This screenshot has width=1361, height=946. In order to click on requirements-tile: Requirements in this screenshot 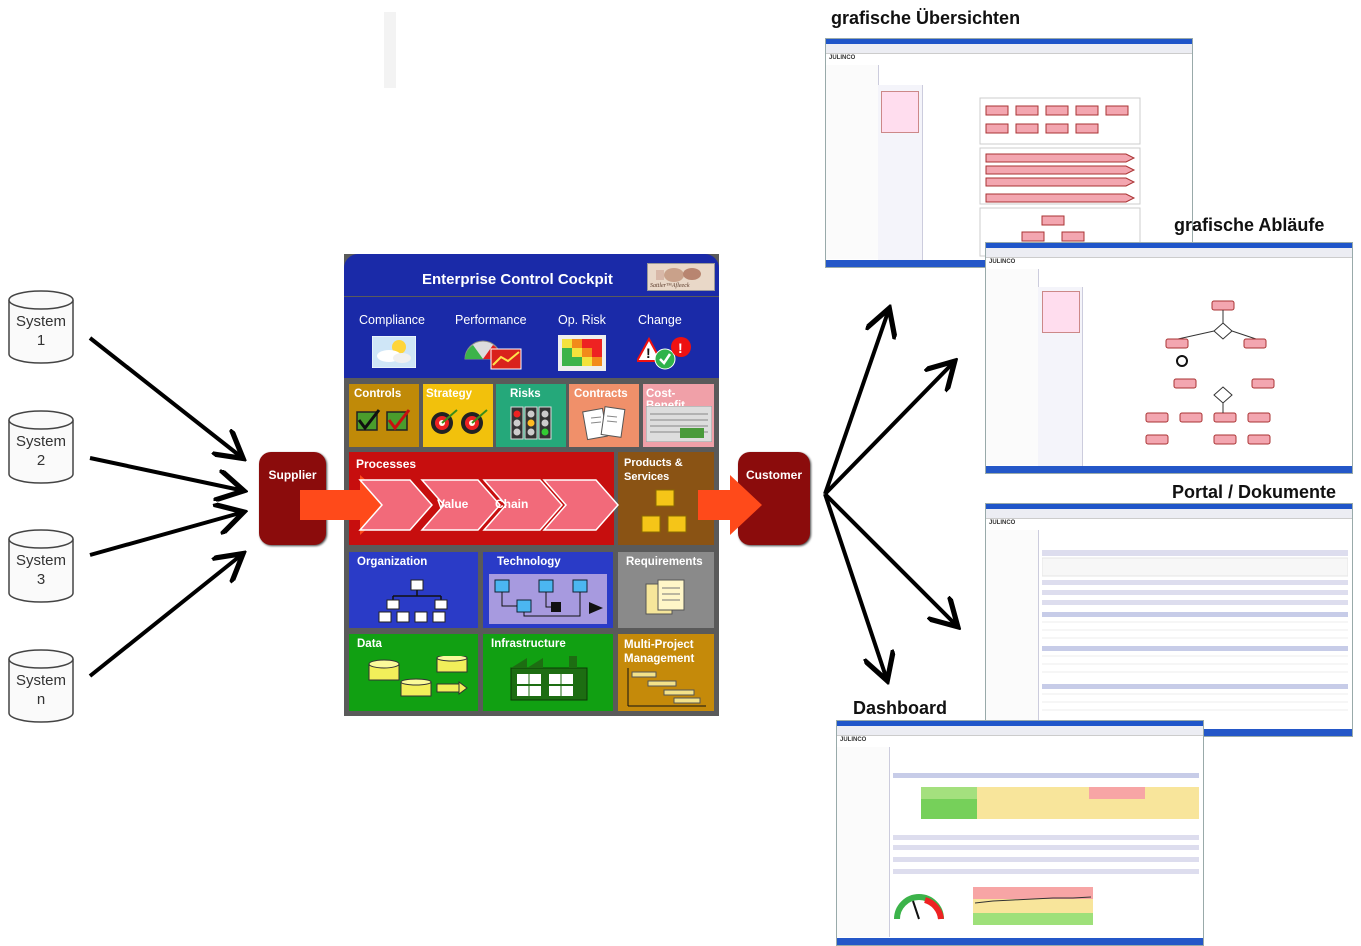, I will do `click(666, 590)`.